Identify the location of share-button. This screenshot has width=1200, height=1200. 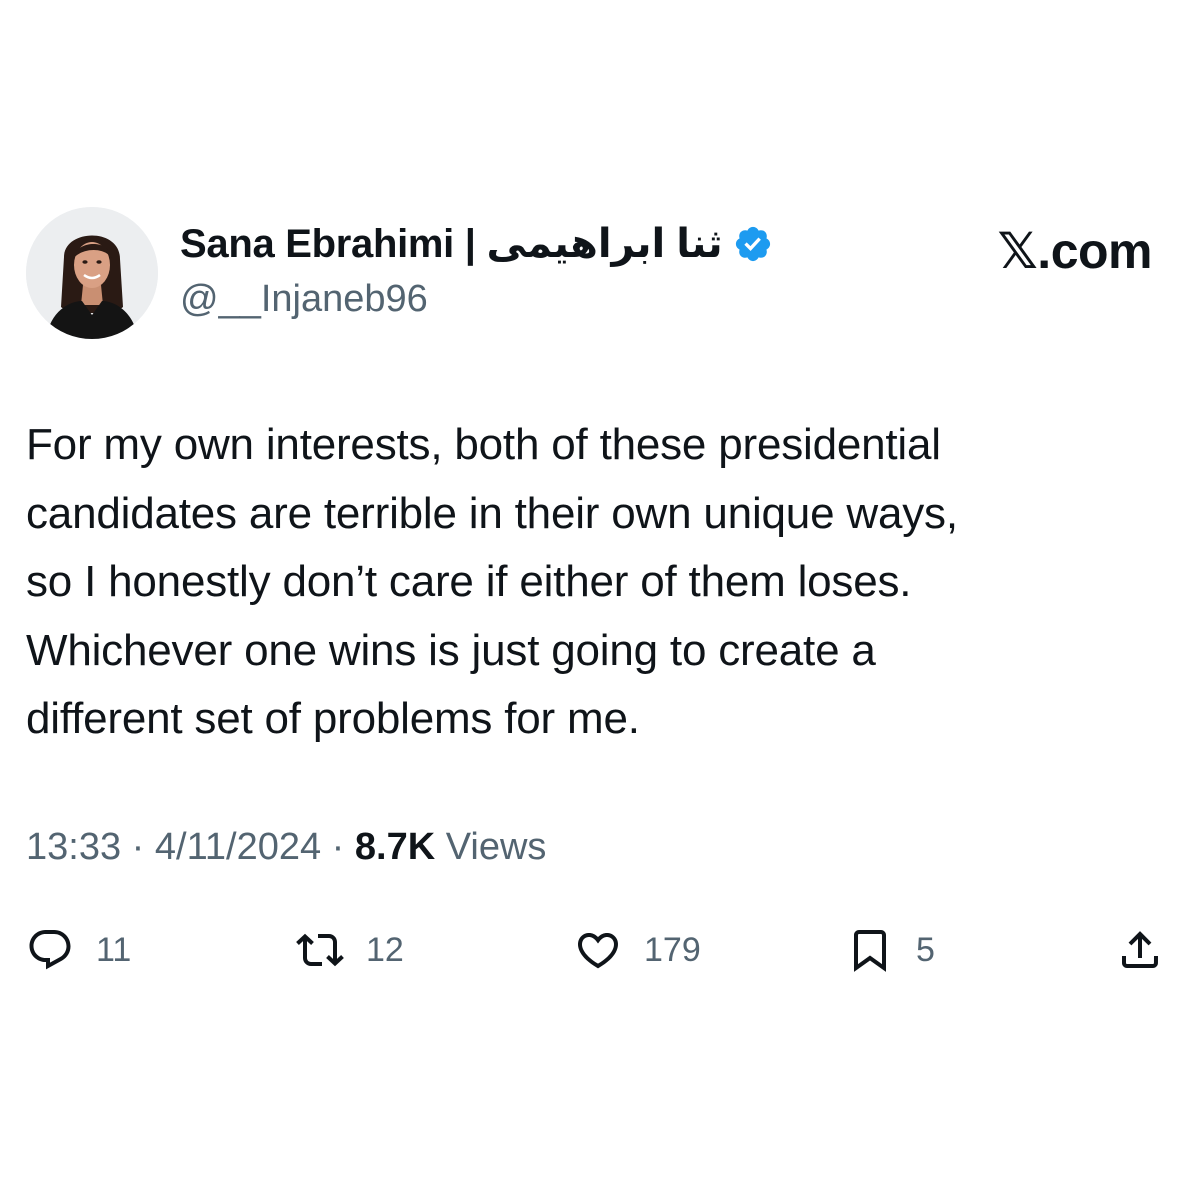
(1140, 950).